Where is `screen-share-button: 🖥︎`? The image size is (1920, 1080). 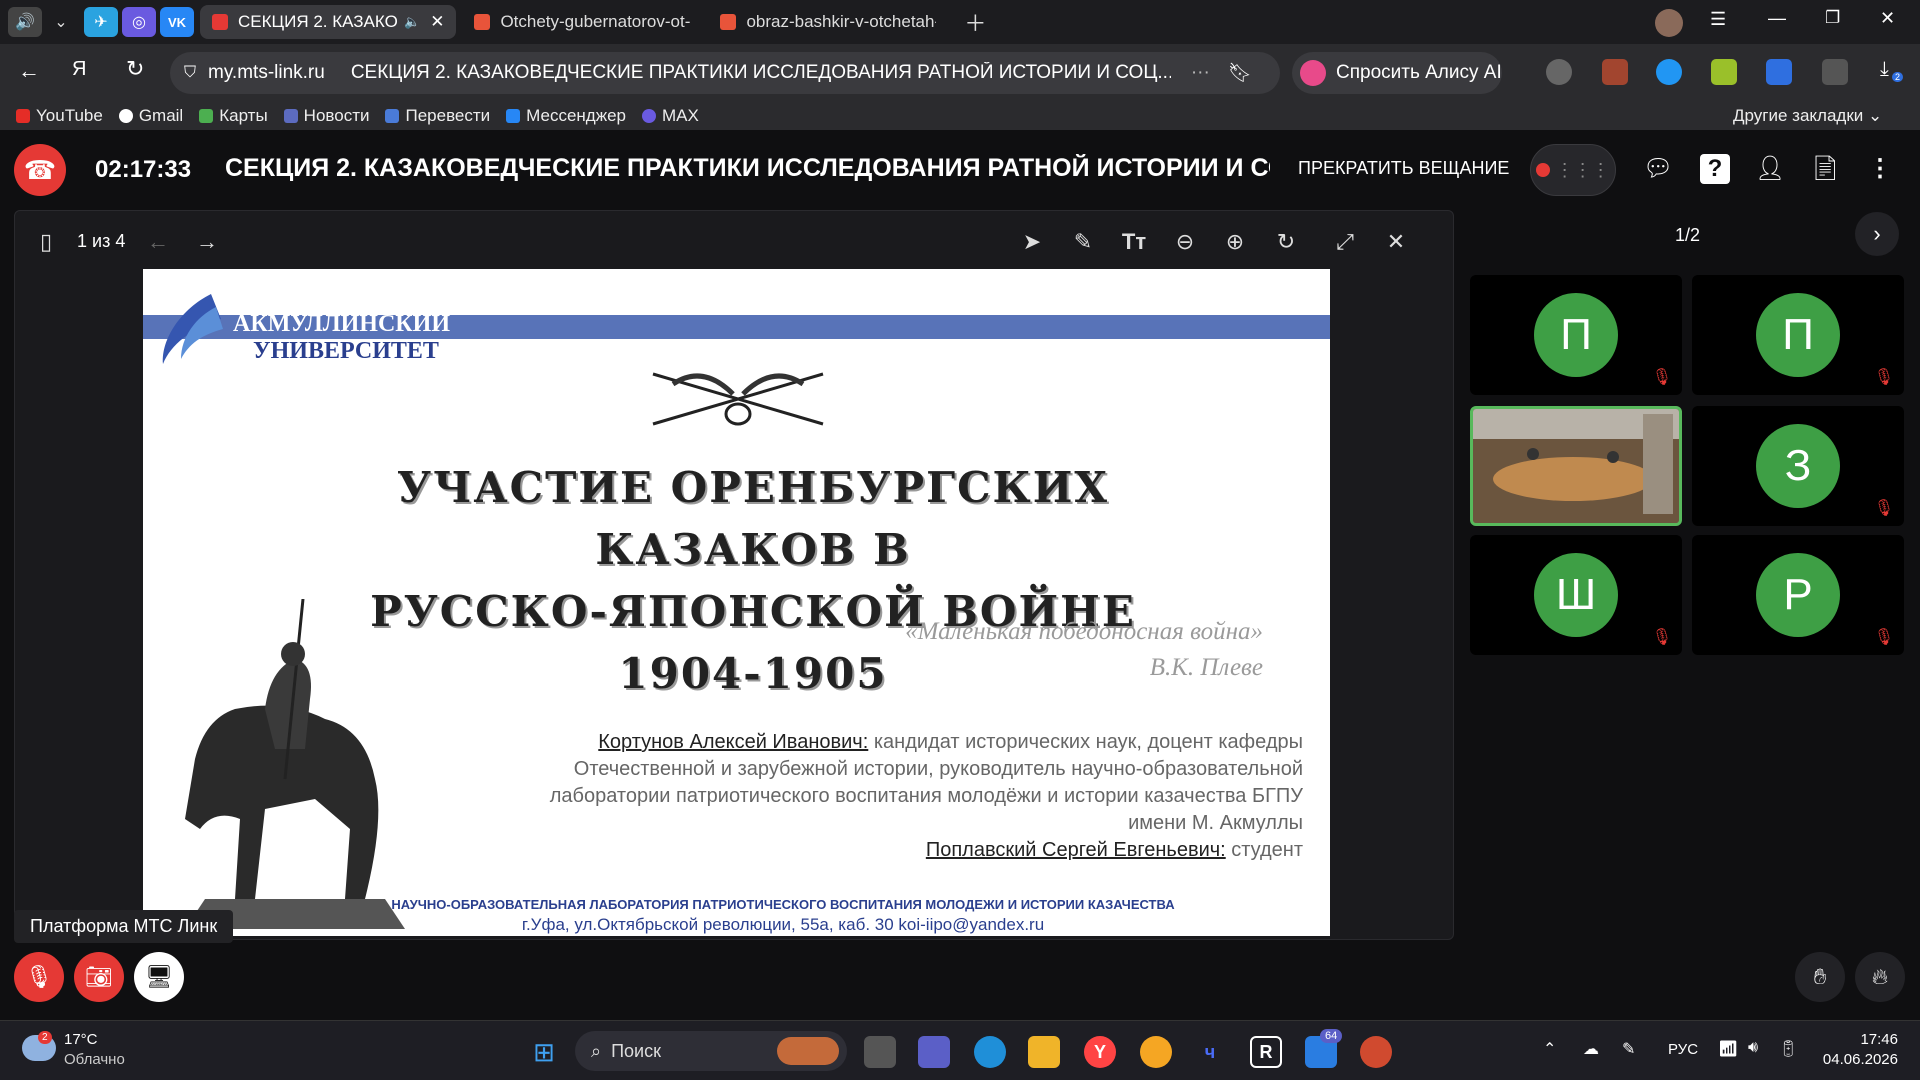
screen-share-button: 🖥︎ is located at coordinates (159, 977).